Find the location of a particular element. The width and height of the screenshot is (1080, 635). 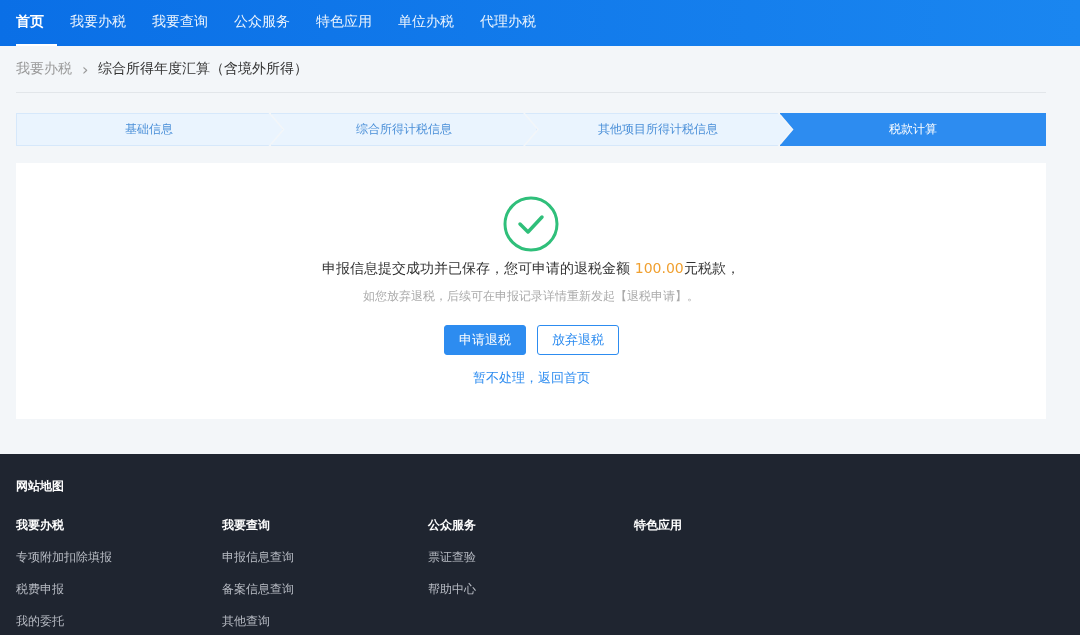

nav-tab: 首页 is located at coordinates (36, 23).